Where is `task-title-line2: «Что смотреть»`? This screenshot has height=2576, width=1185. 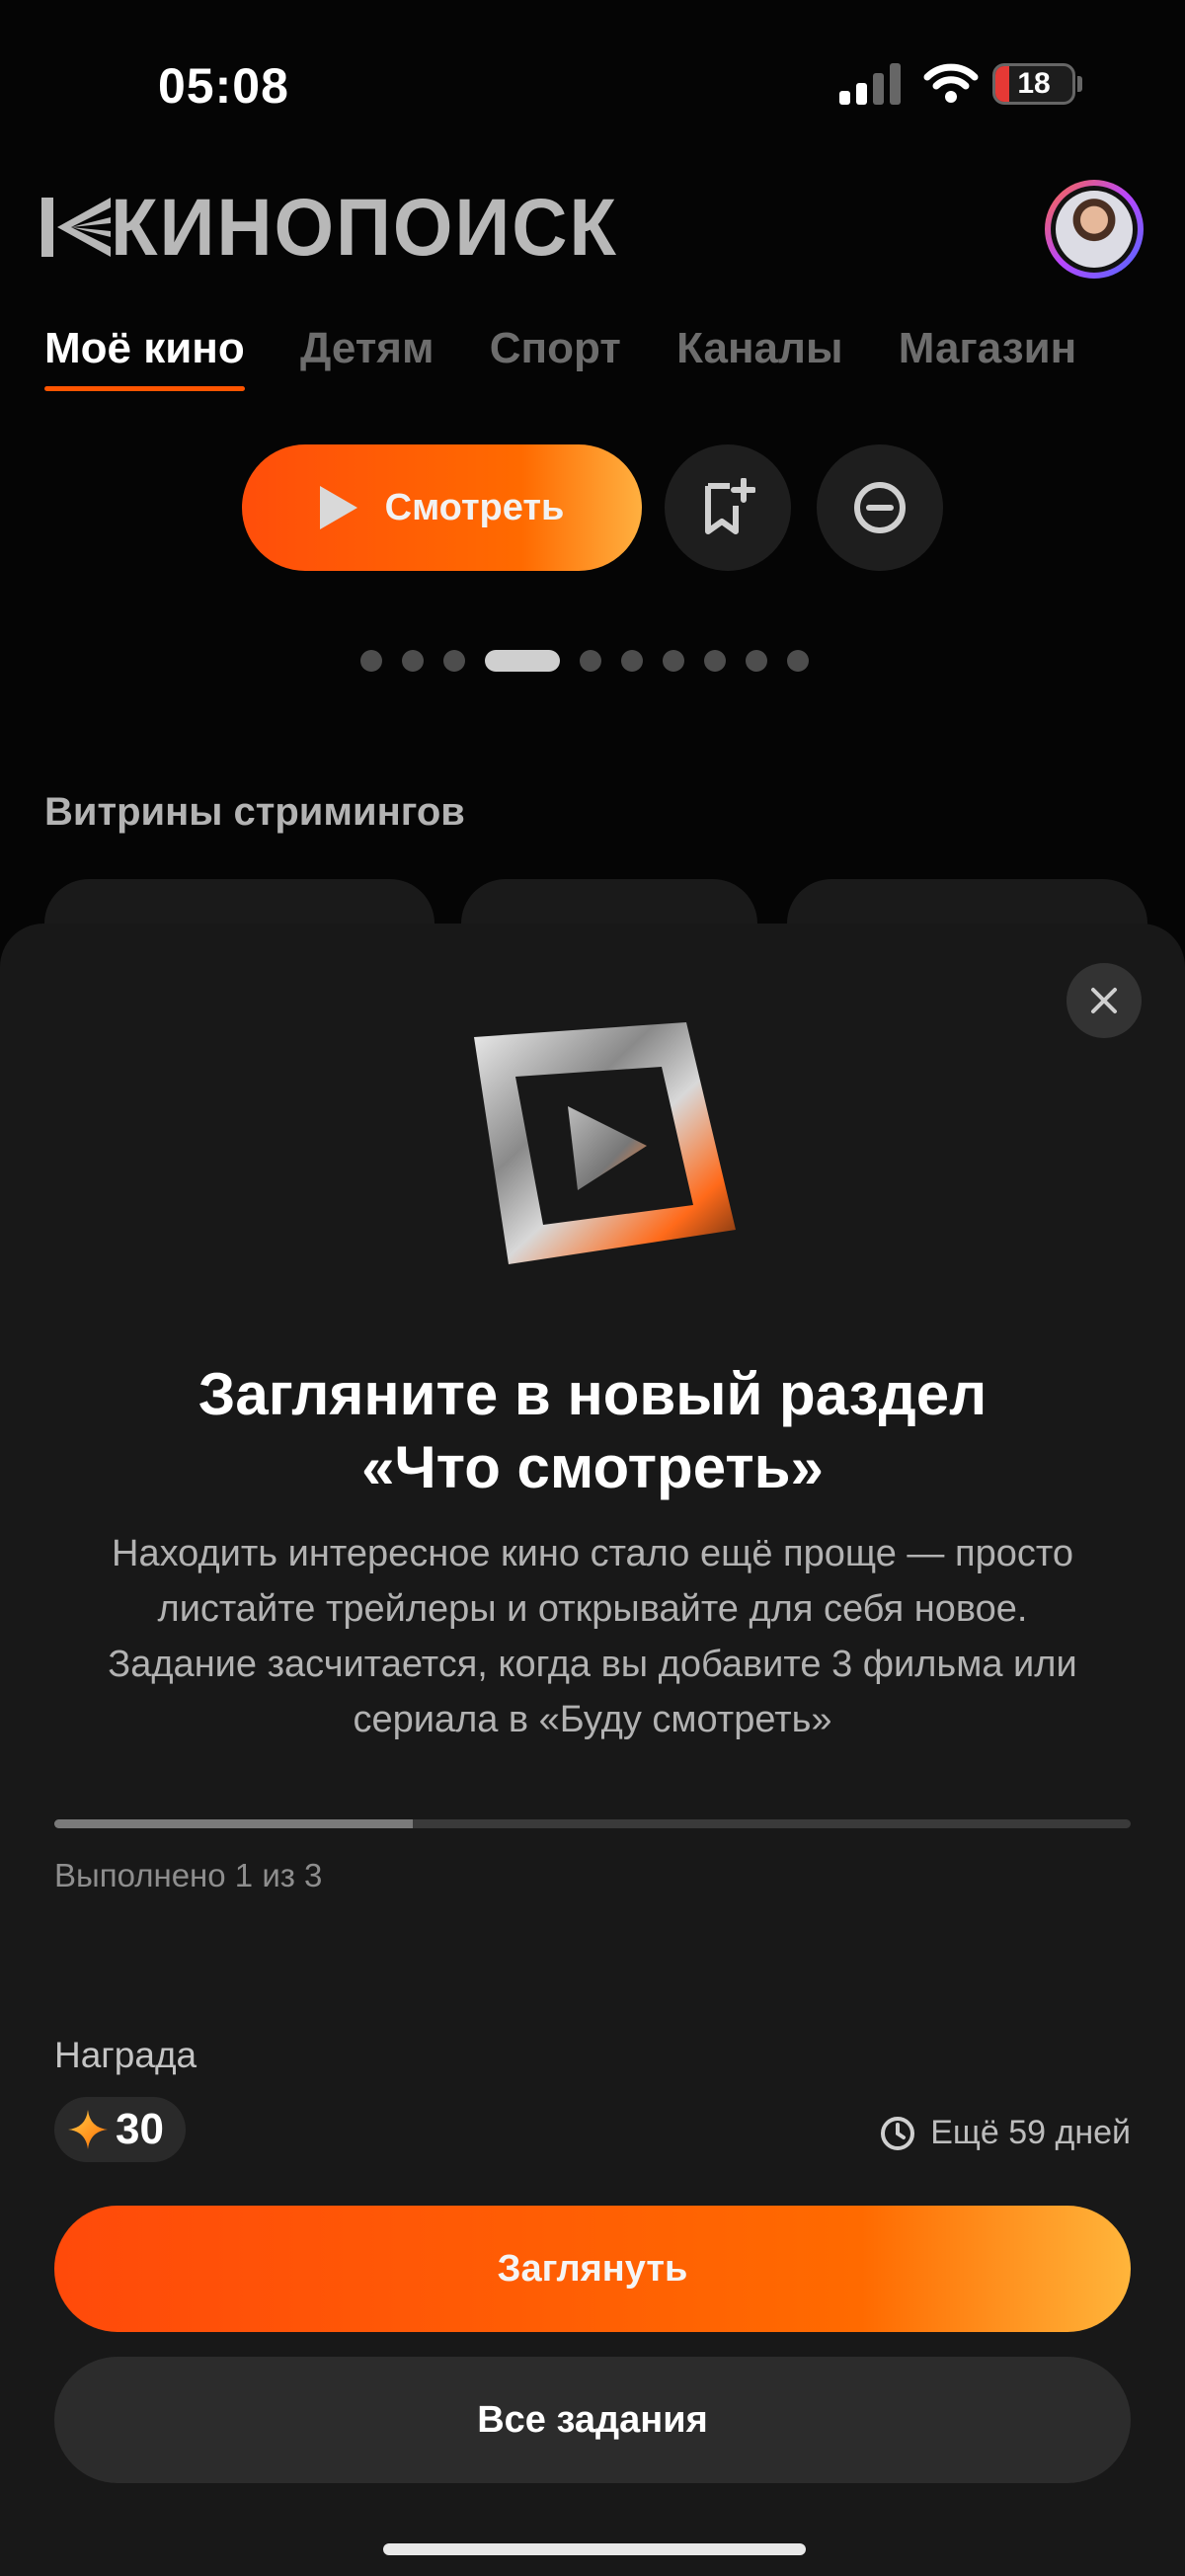 task-title-line2: «Что смотреть» is located at coordinates (592, 1467).